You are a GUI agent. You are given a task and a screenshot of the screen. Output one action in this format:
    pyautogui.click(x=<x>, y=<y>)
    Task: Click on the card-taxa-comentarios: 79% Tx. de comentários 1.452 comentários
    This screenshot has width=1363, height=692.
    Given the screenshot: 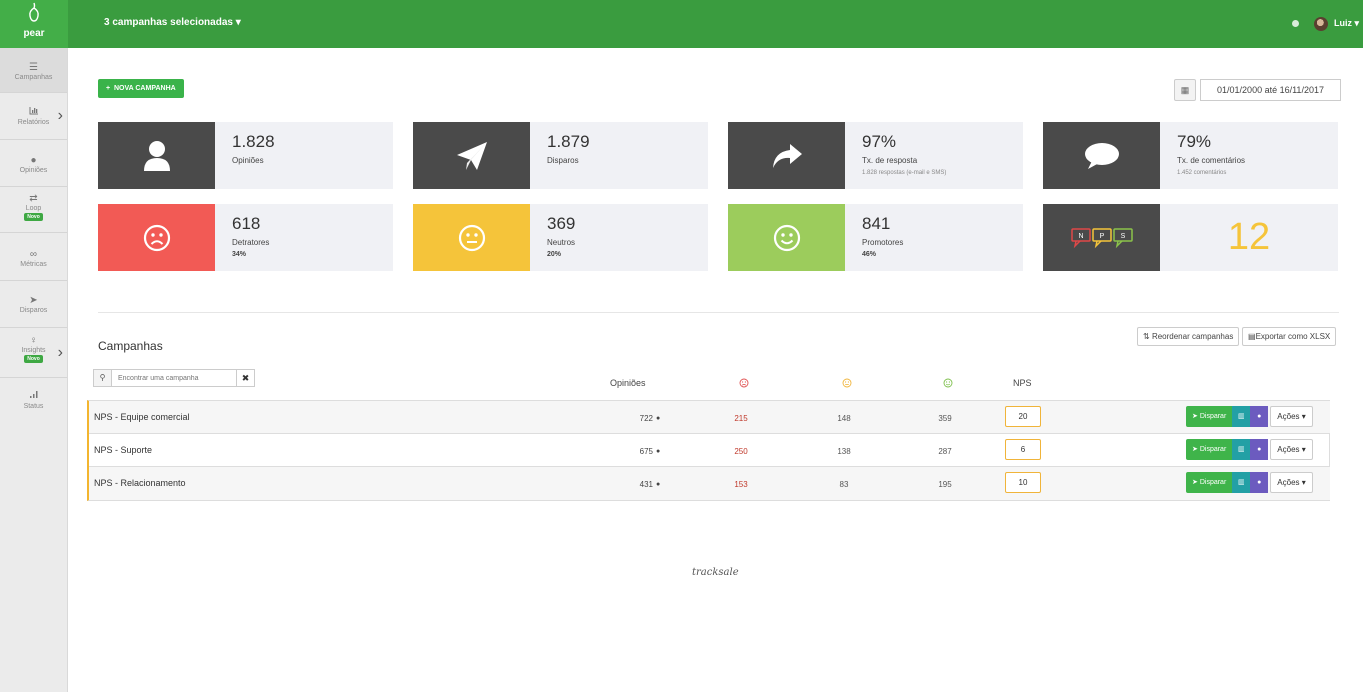 What is the action you would take?
    pyautogui.click(x=1190, y=155)
    